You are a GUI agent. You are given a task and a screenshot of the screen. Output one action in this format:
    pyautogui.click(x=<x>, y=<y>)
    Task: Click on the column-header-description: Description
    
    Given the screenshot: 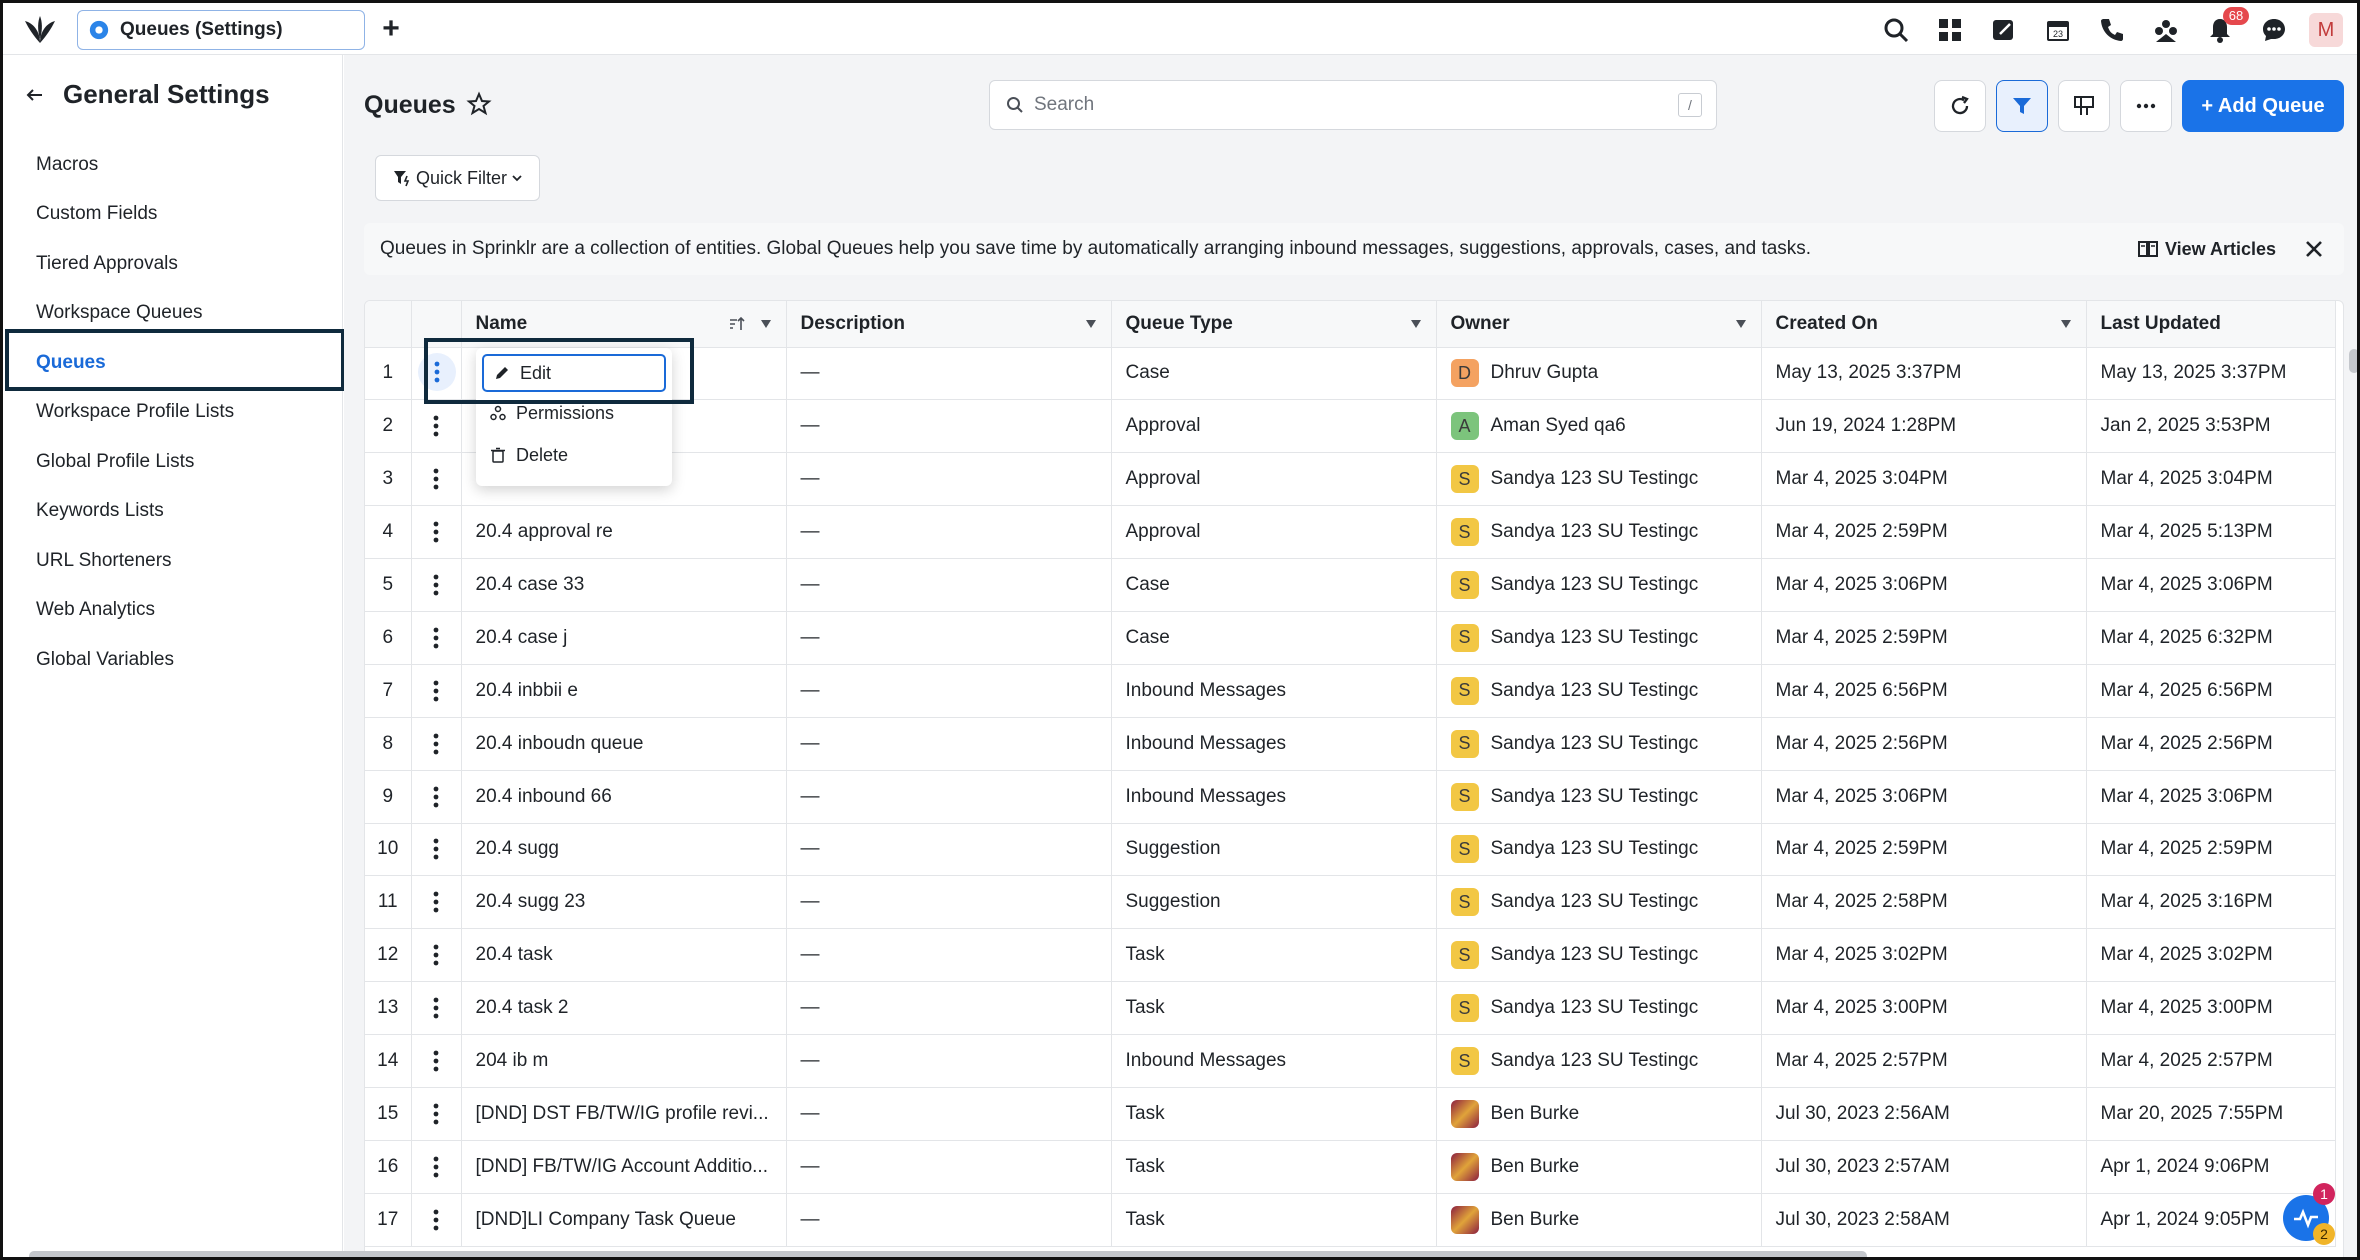 What is the action you would take?
    pyautogui.click(x=949, y=324)
    